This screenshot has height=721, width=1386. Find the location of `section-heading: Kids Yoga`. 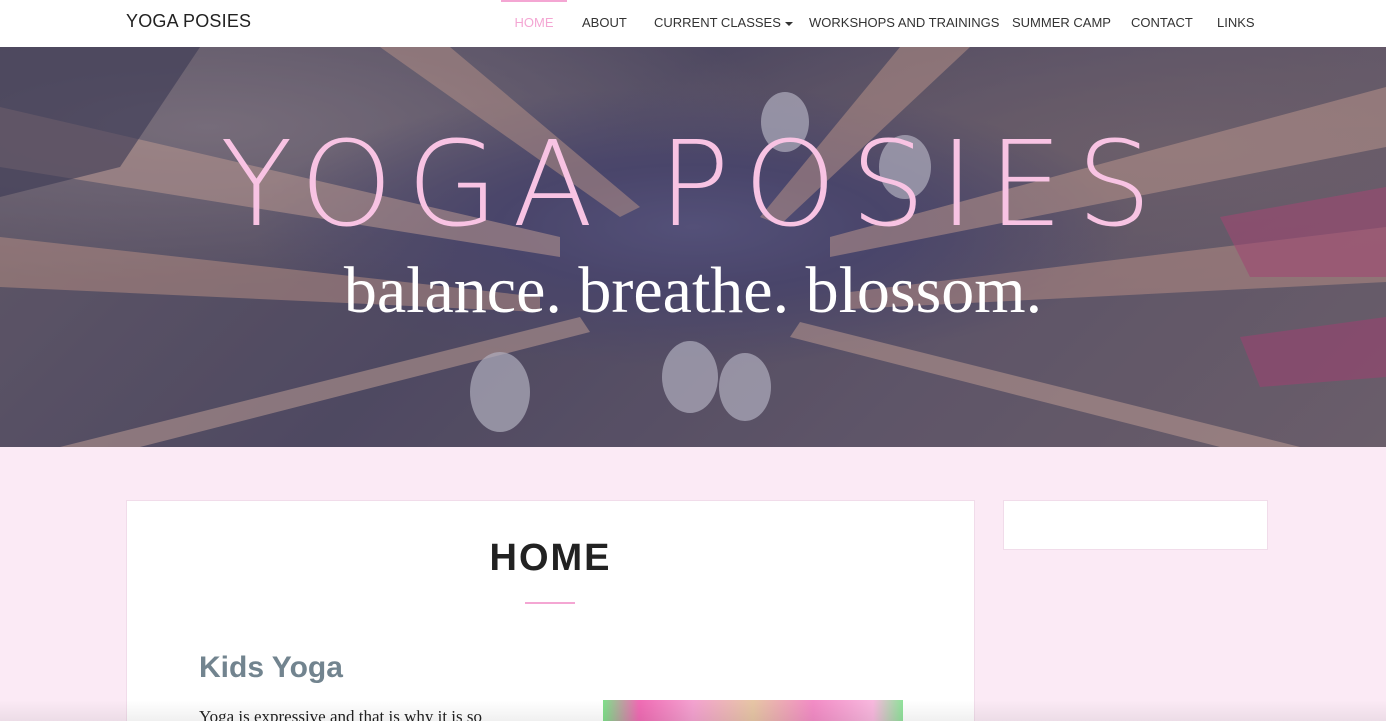

section-heading: Kids Yoga is located at coordinates (271, 667).